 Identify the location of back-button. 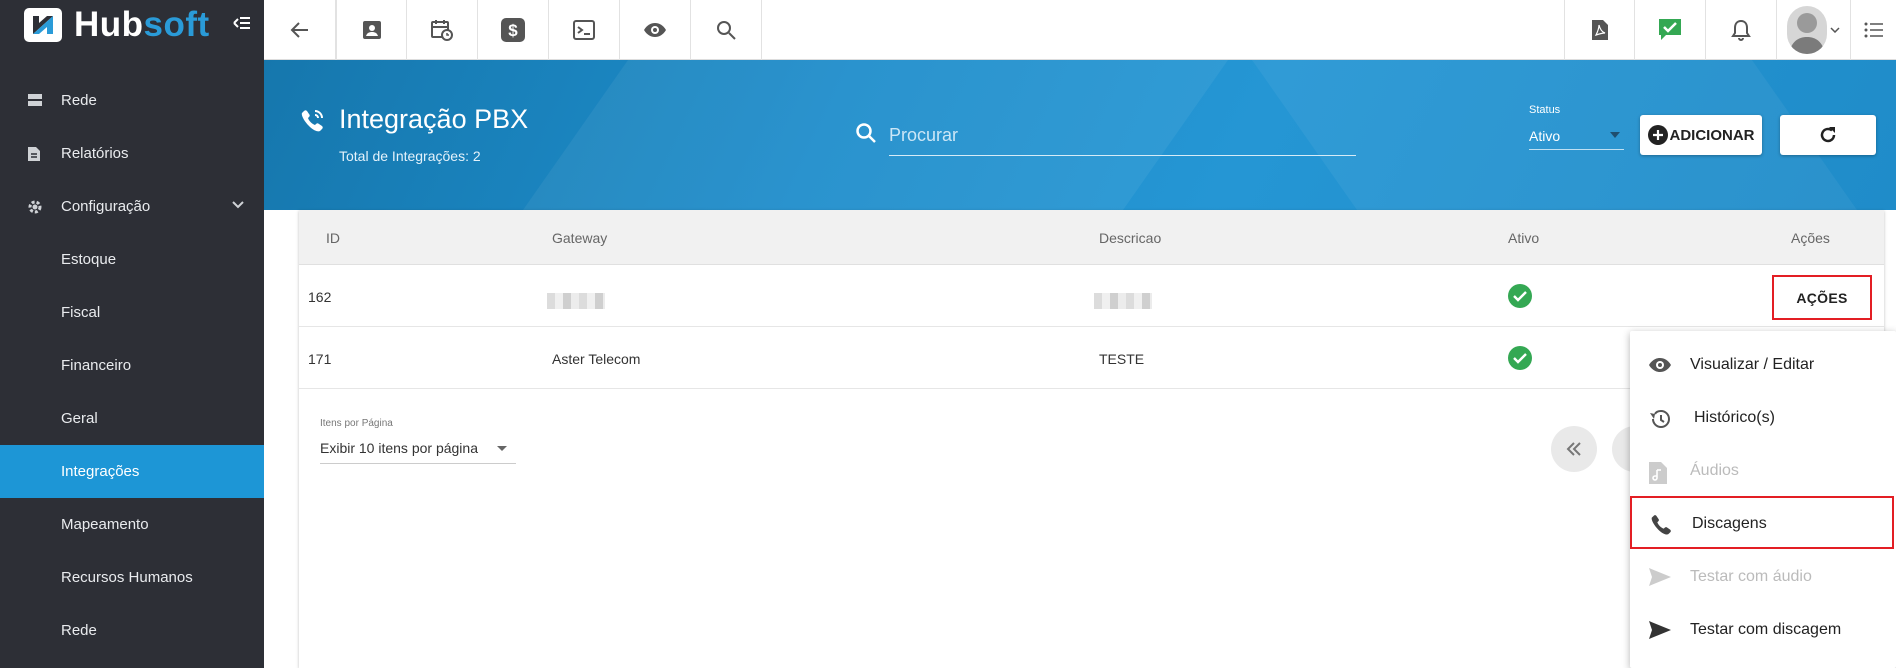
(300, 30).